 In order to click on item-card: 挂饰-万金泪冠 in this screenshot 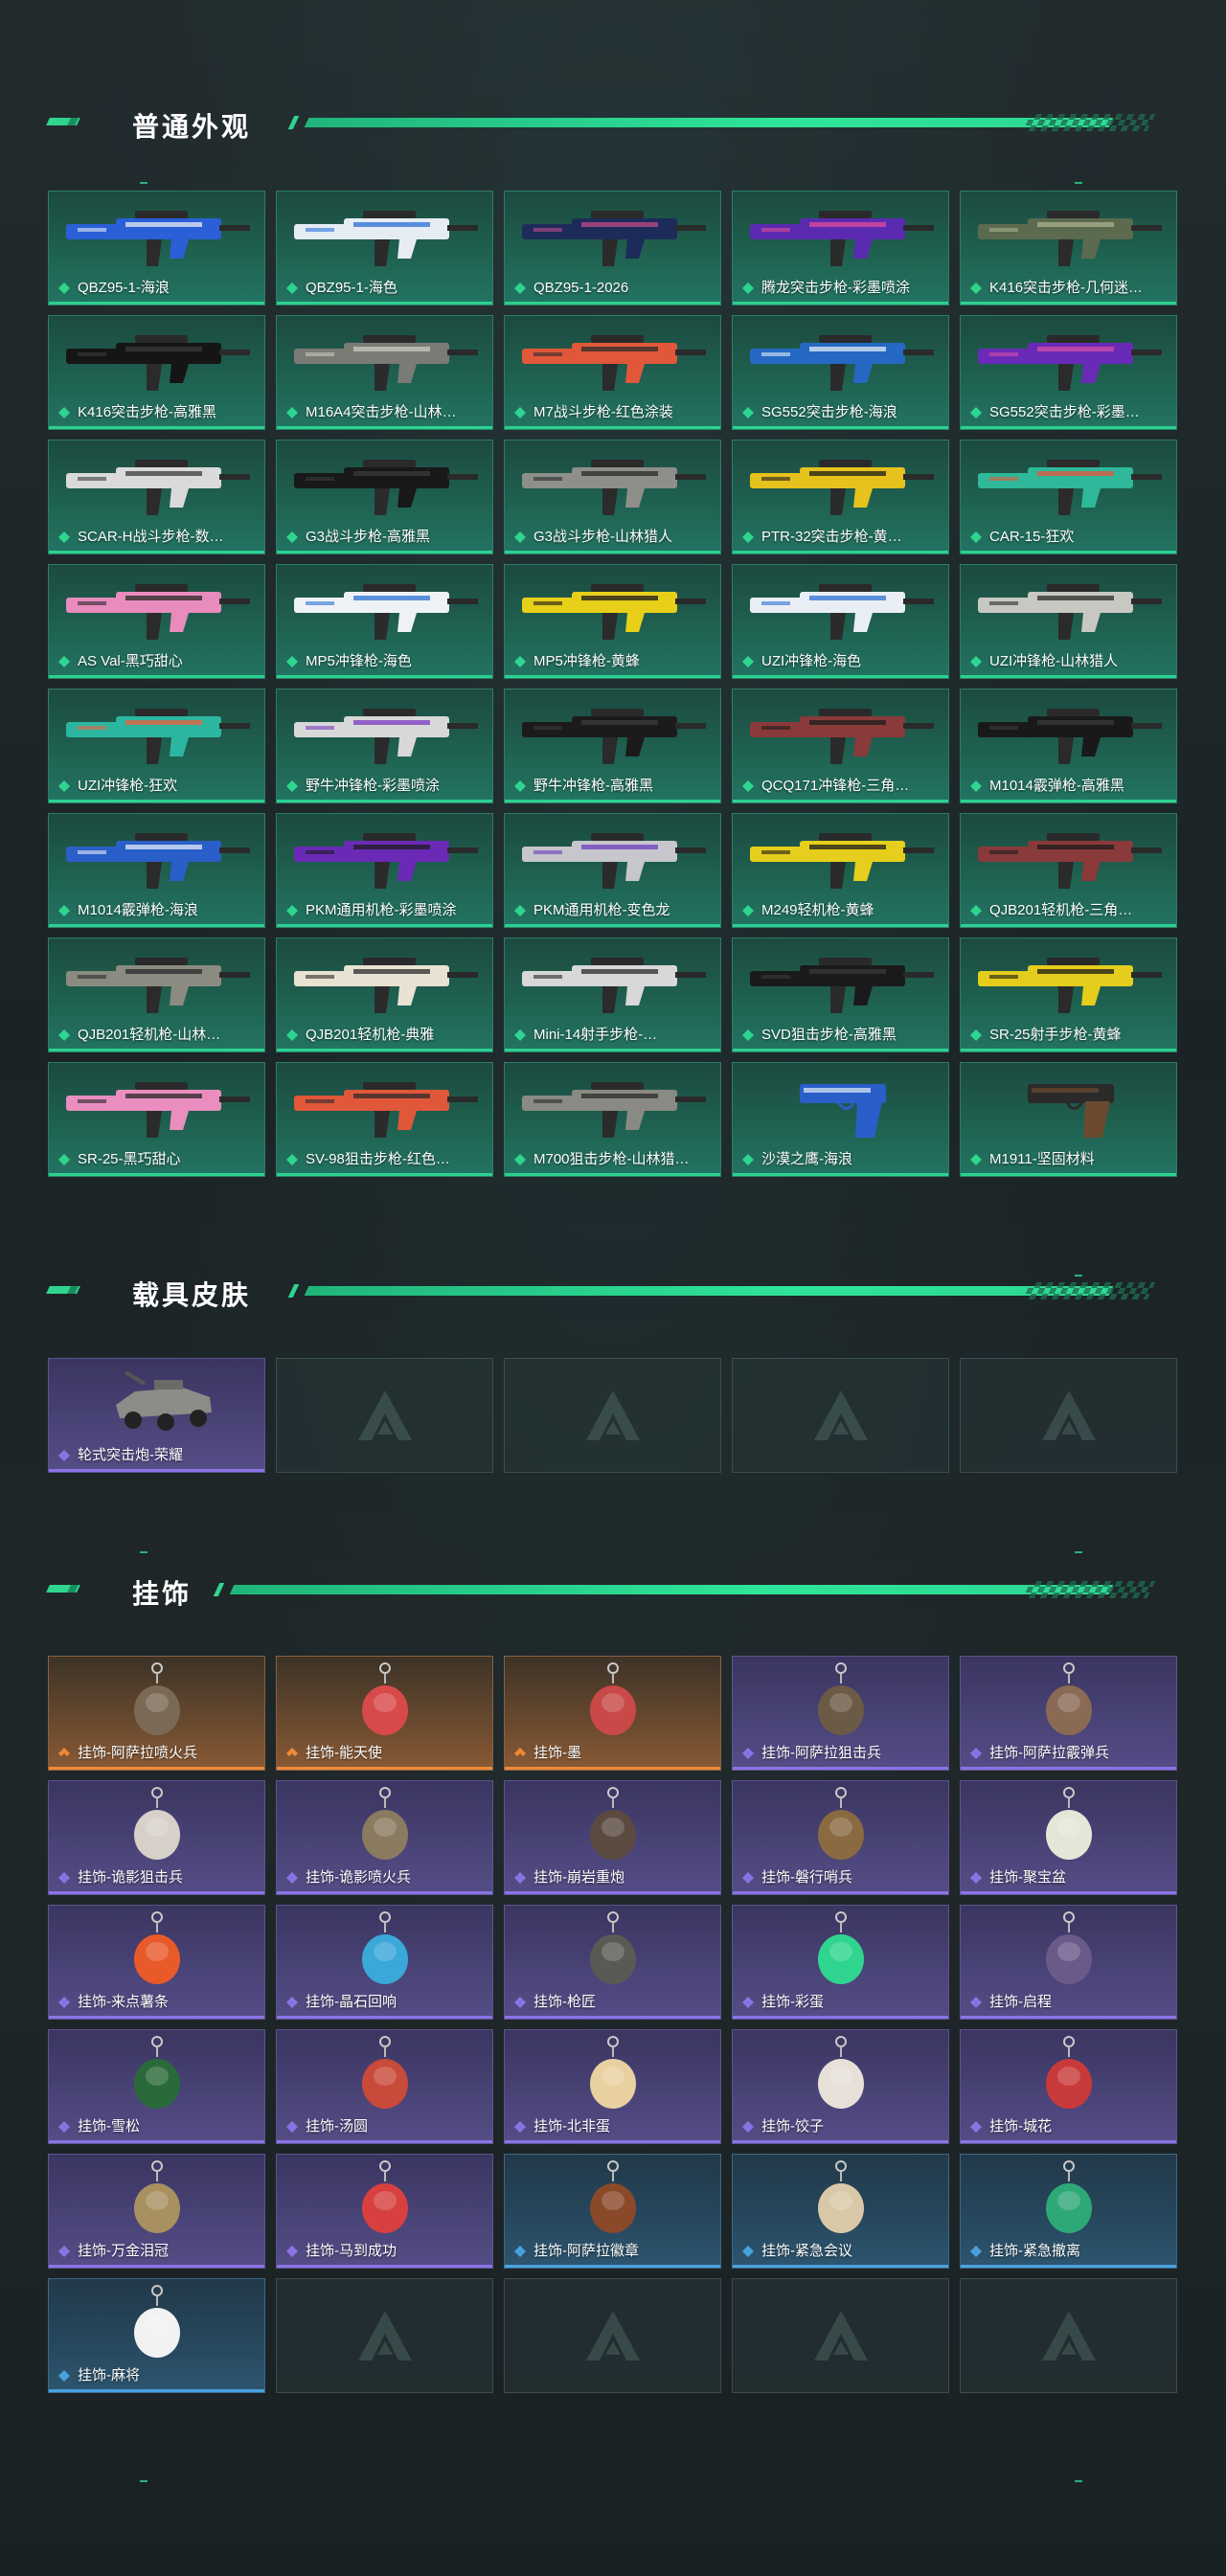, I will do `click(156, 2211)`.